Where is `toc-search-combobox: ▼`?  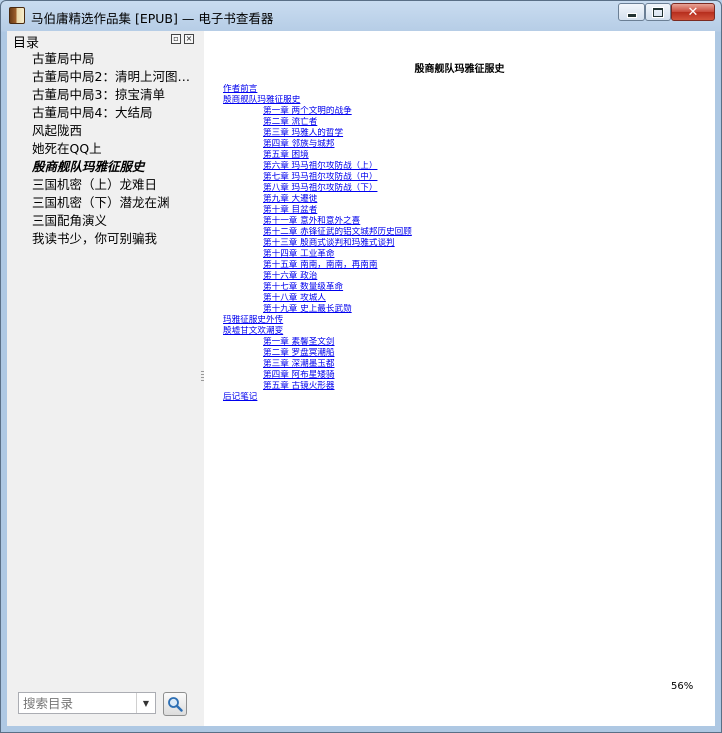
toc-search-combobox: ▼ is located at coordinates (87, 703).